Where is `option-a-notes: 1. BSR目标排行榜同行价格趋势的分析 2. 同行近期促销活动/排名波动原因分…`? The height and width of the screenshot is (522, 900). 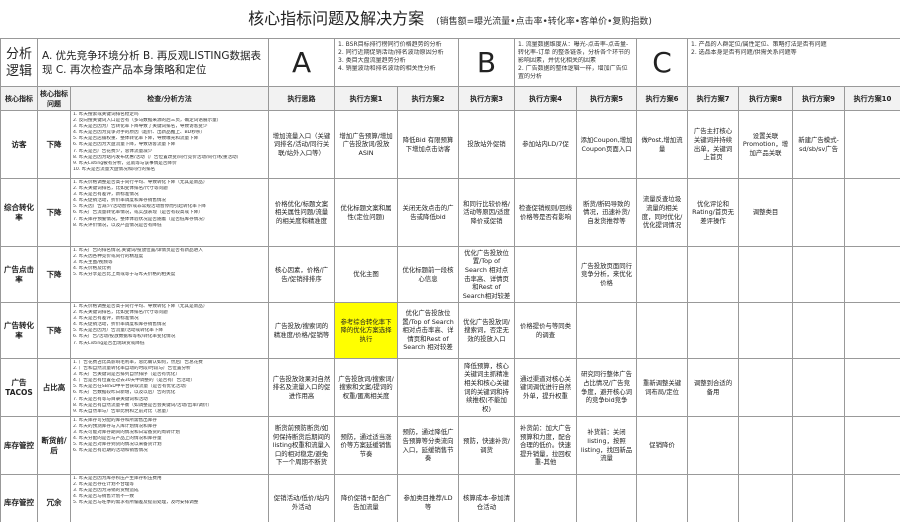 option-a-notes: 1. BSR目标排行榜同行价格趋势的分析 2. 同行近期促销活动/排名波动原因分… is located at coordinates (397, 62).